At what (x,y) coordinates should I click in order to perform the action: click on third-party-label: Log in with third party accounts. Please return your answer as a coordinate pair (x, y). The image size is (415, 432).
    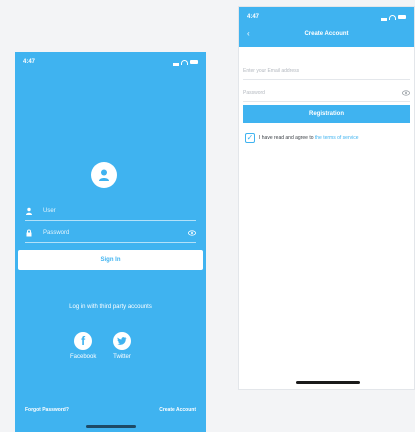
    Looking at the image, I should click on (110, 307).